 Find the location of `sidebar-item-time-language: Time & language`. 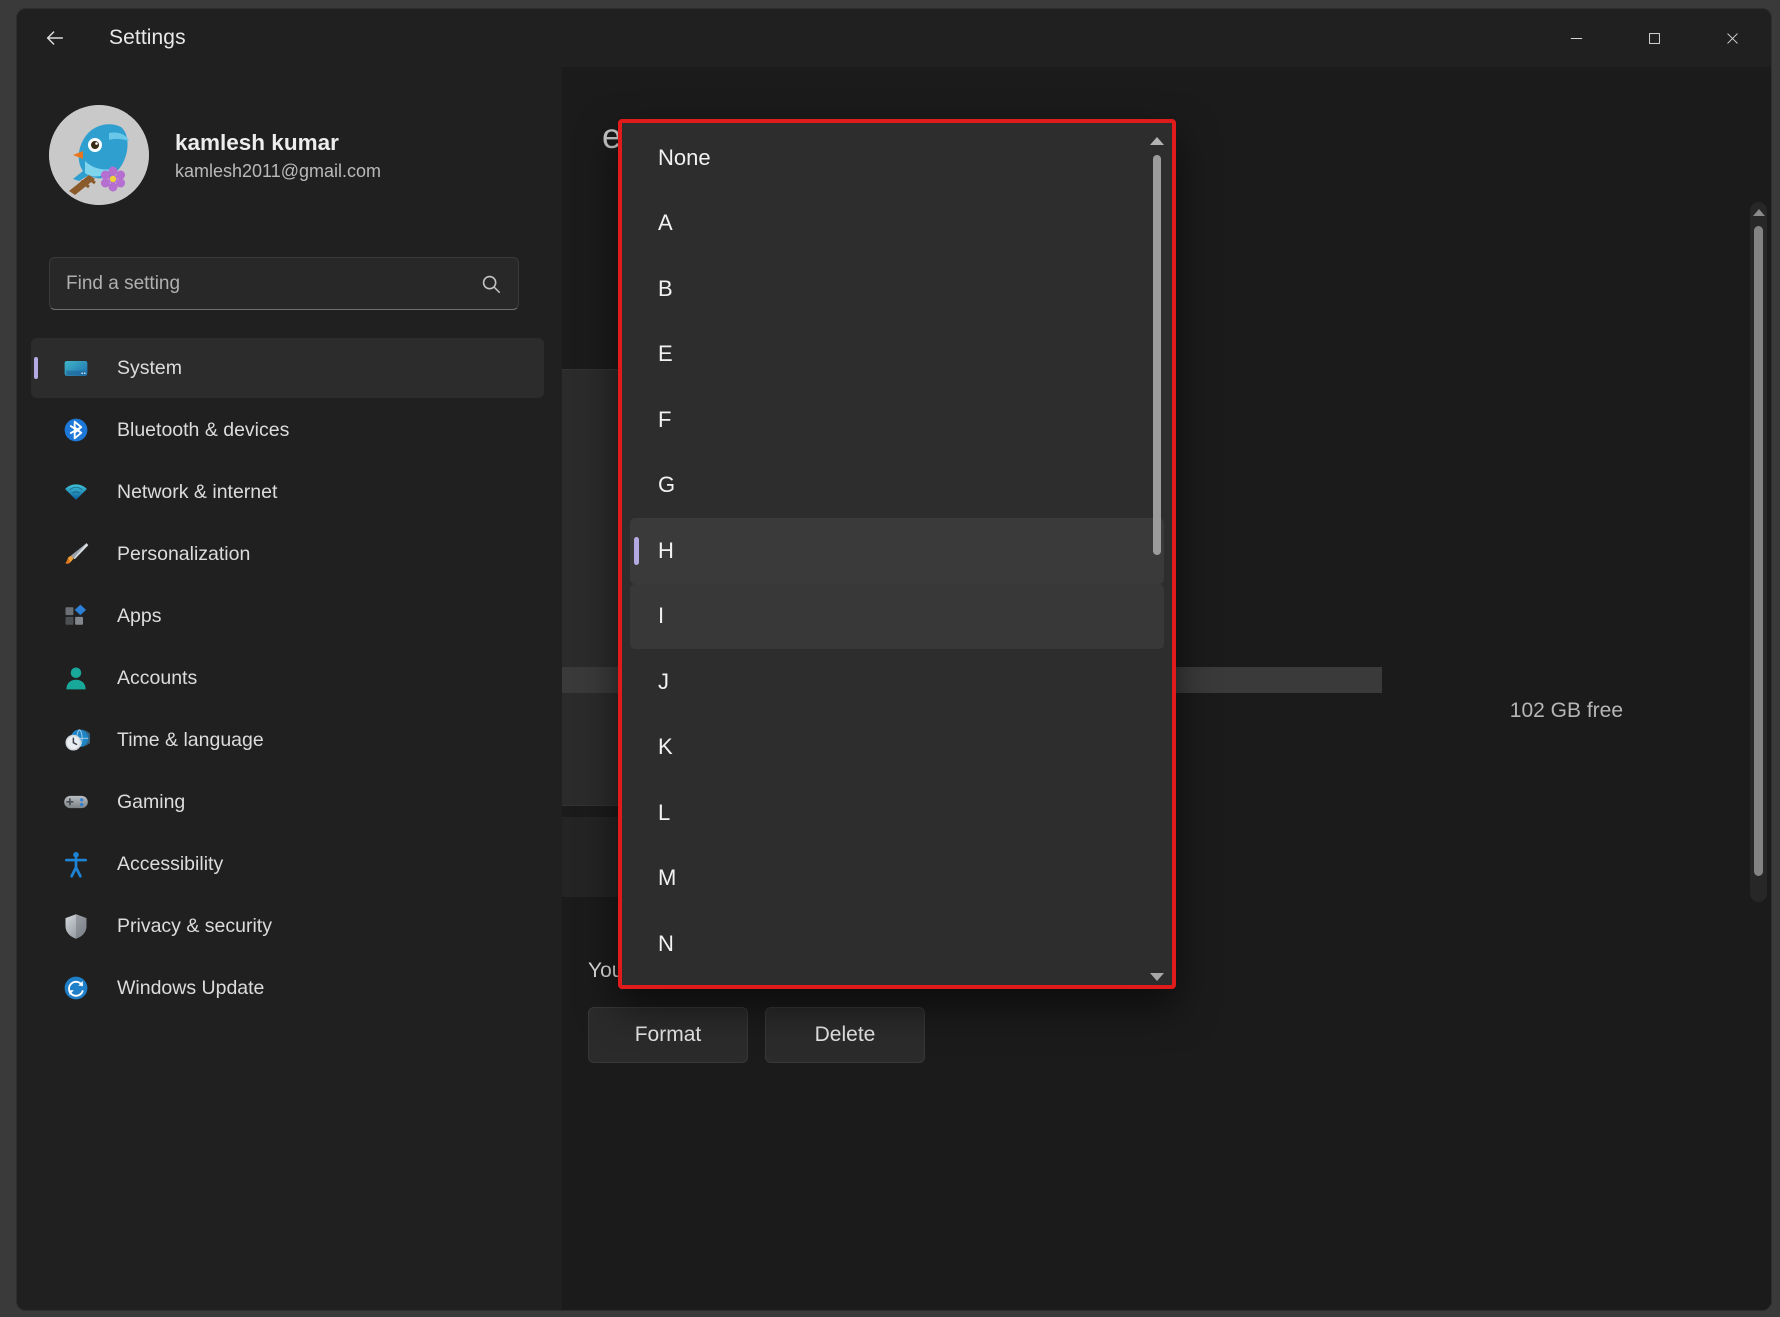

sidebar-item-time-language: Time & language is located at coordinates (287, 740).